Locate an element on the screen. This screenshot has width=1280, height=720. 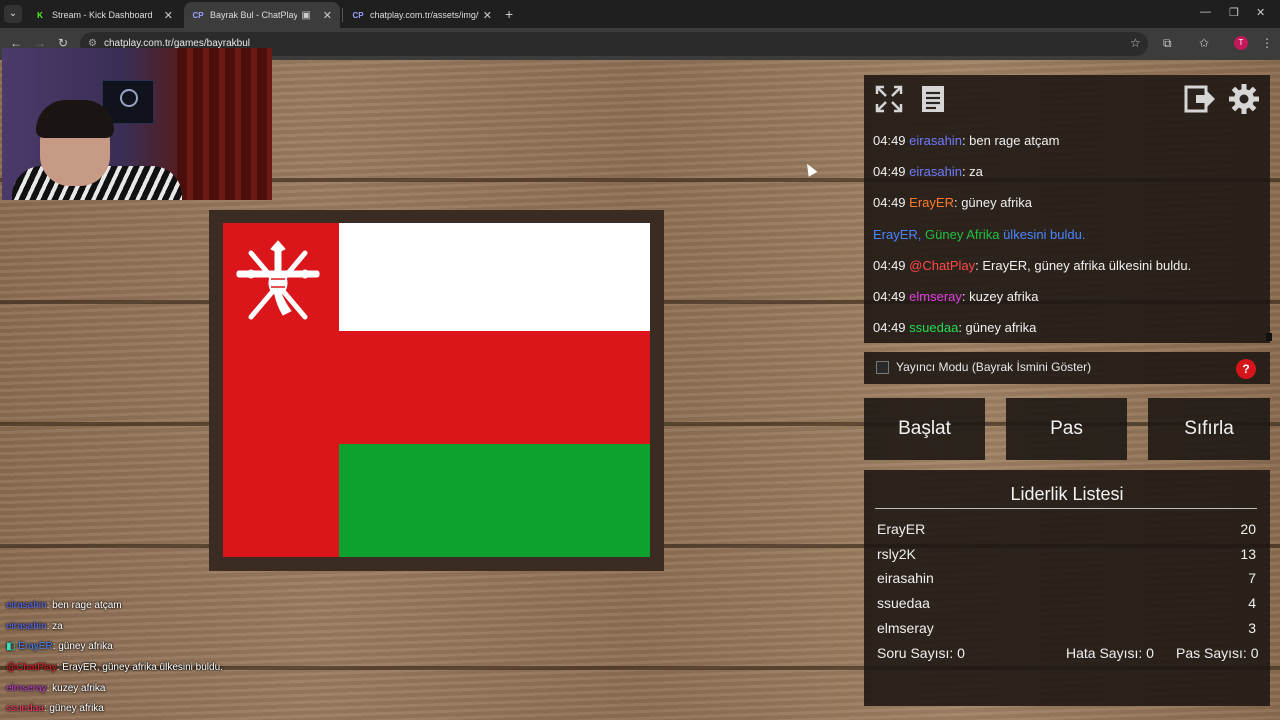
start-button: Başlat is located at coordinates (924, 429).